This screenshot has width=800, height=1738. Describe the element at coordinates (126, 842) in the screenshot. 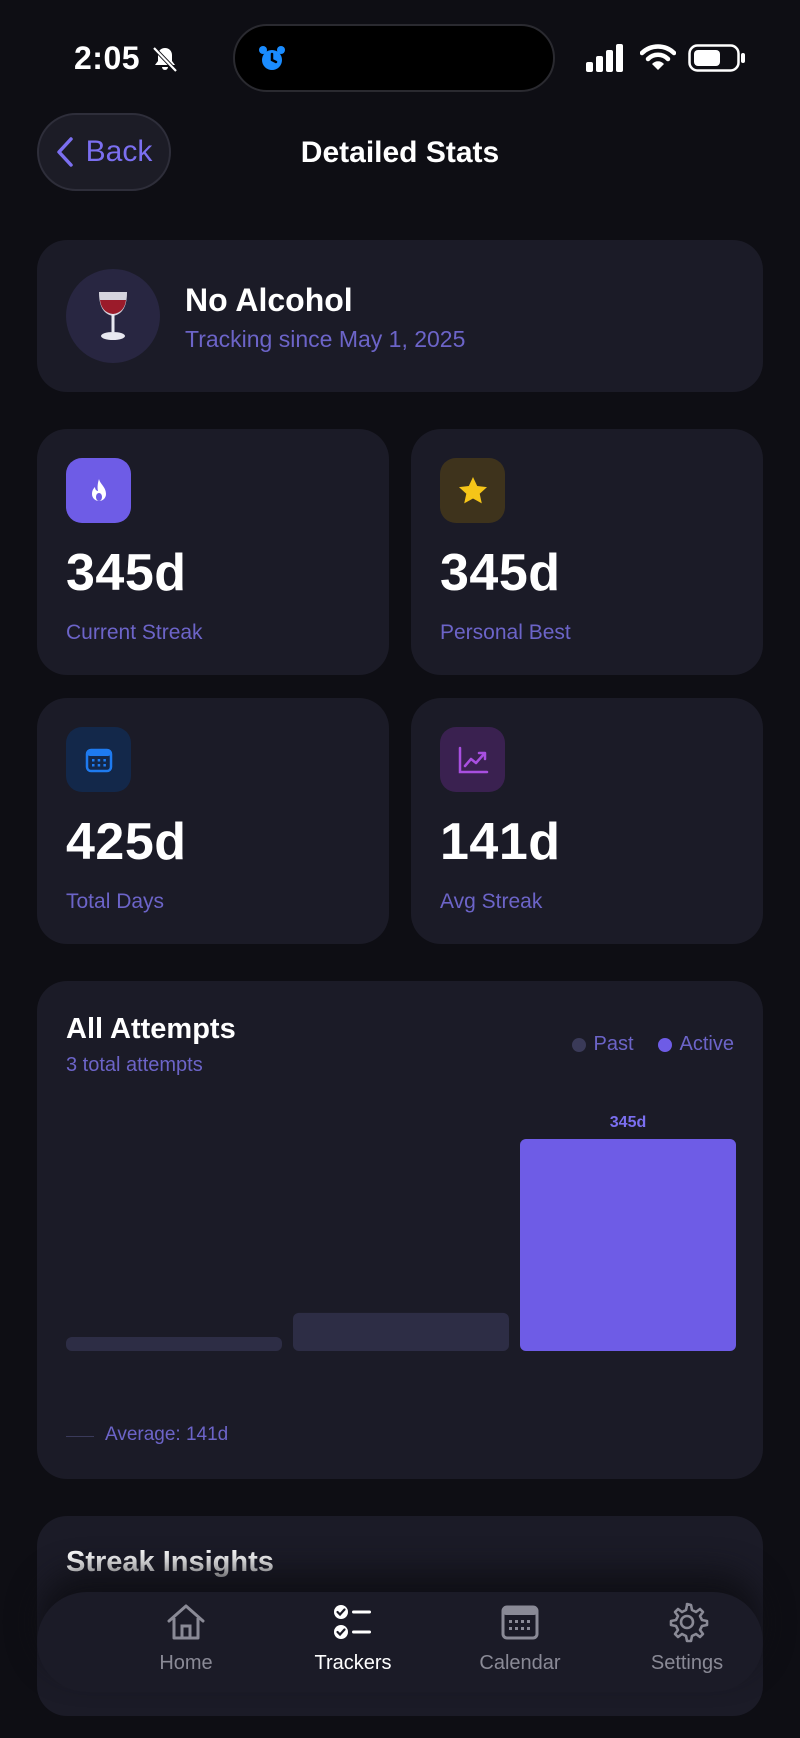

I see `stat-value: 425d` at that location.